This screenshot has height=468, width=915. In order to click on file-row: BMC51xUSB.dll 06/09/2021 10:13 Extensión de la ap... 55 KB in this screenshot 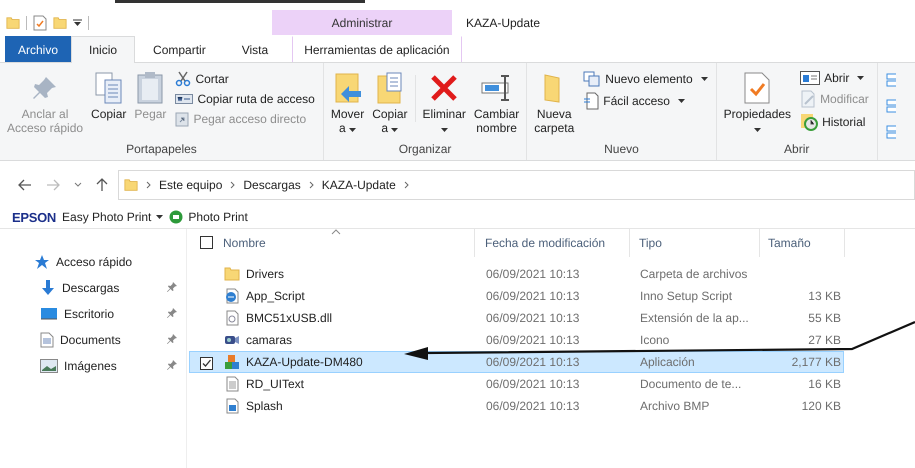, I will do `click(516, 318)`.